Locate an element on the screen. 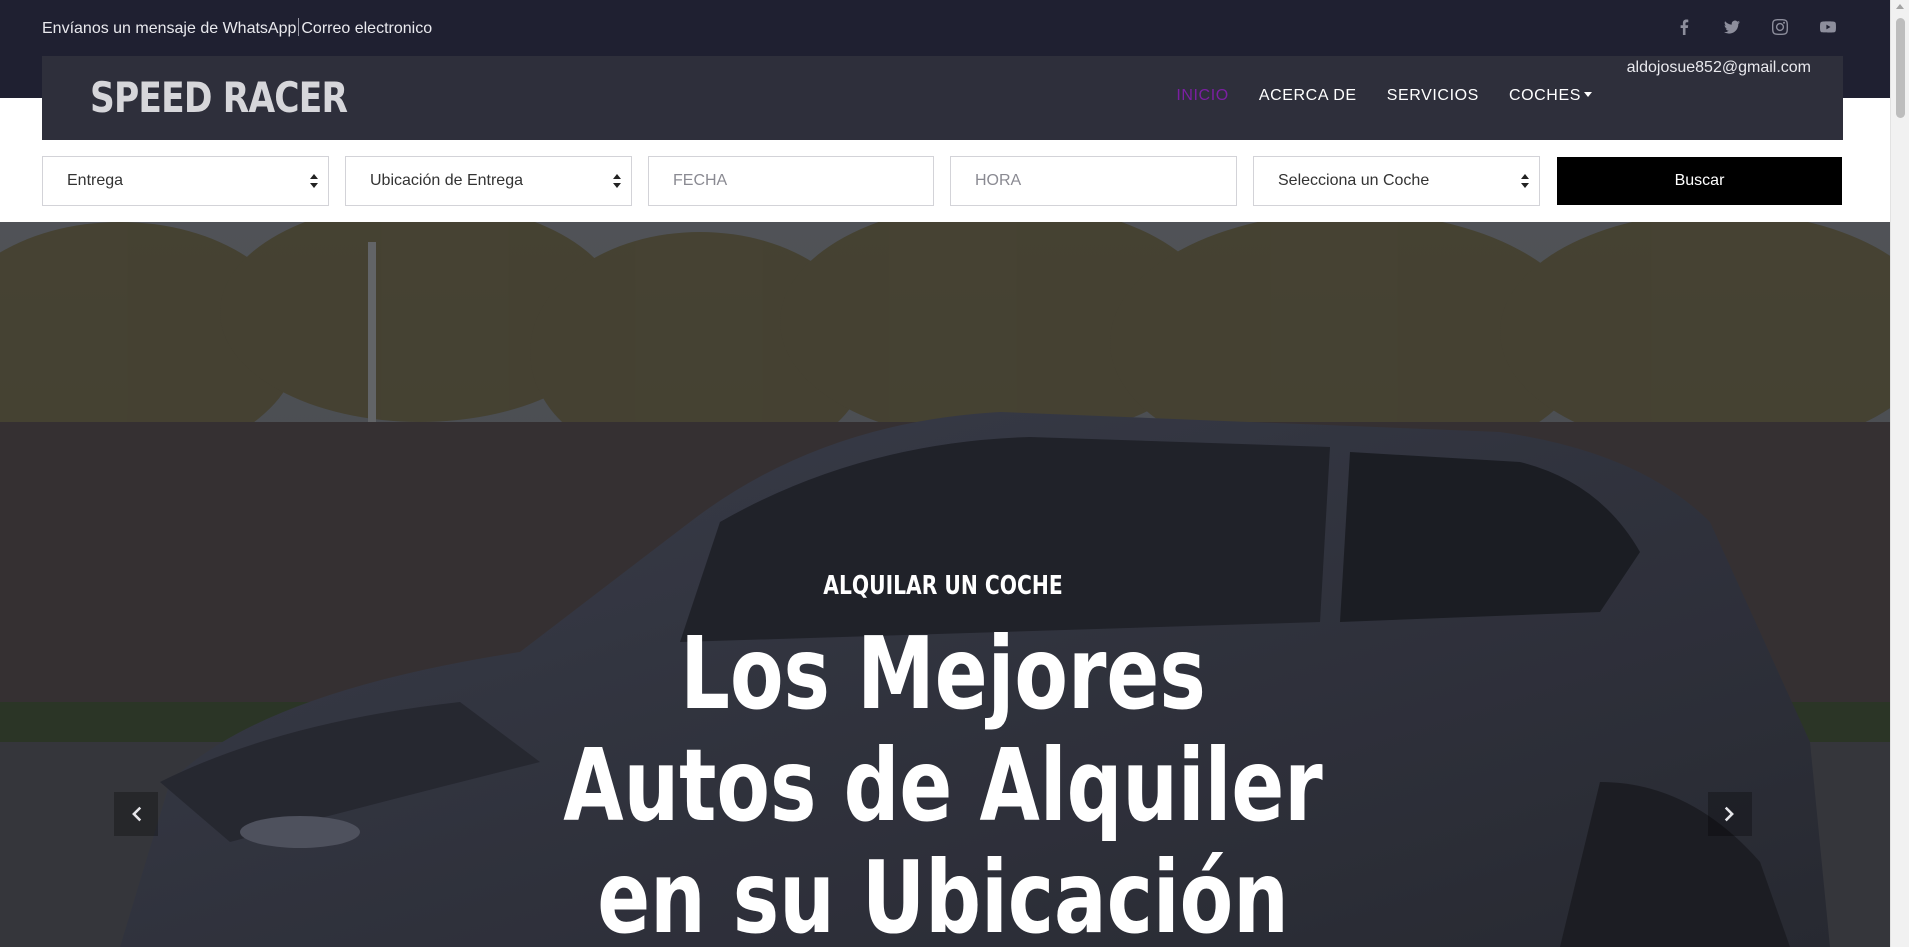 The height and width of the screenshot is (947, 1909). scroll-up-arrow-icon is located at coordinates (1900, 6).